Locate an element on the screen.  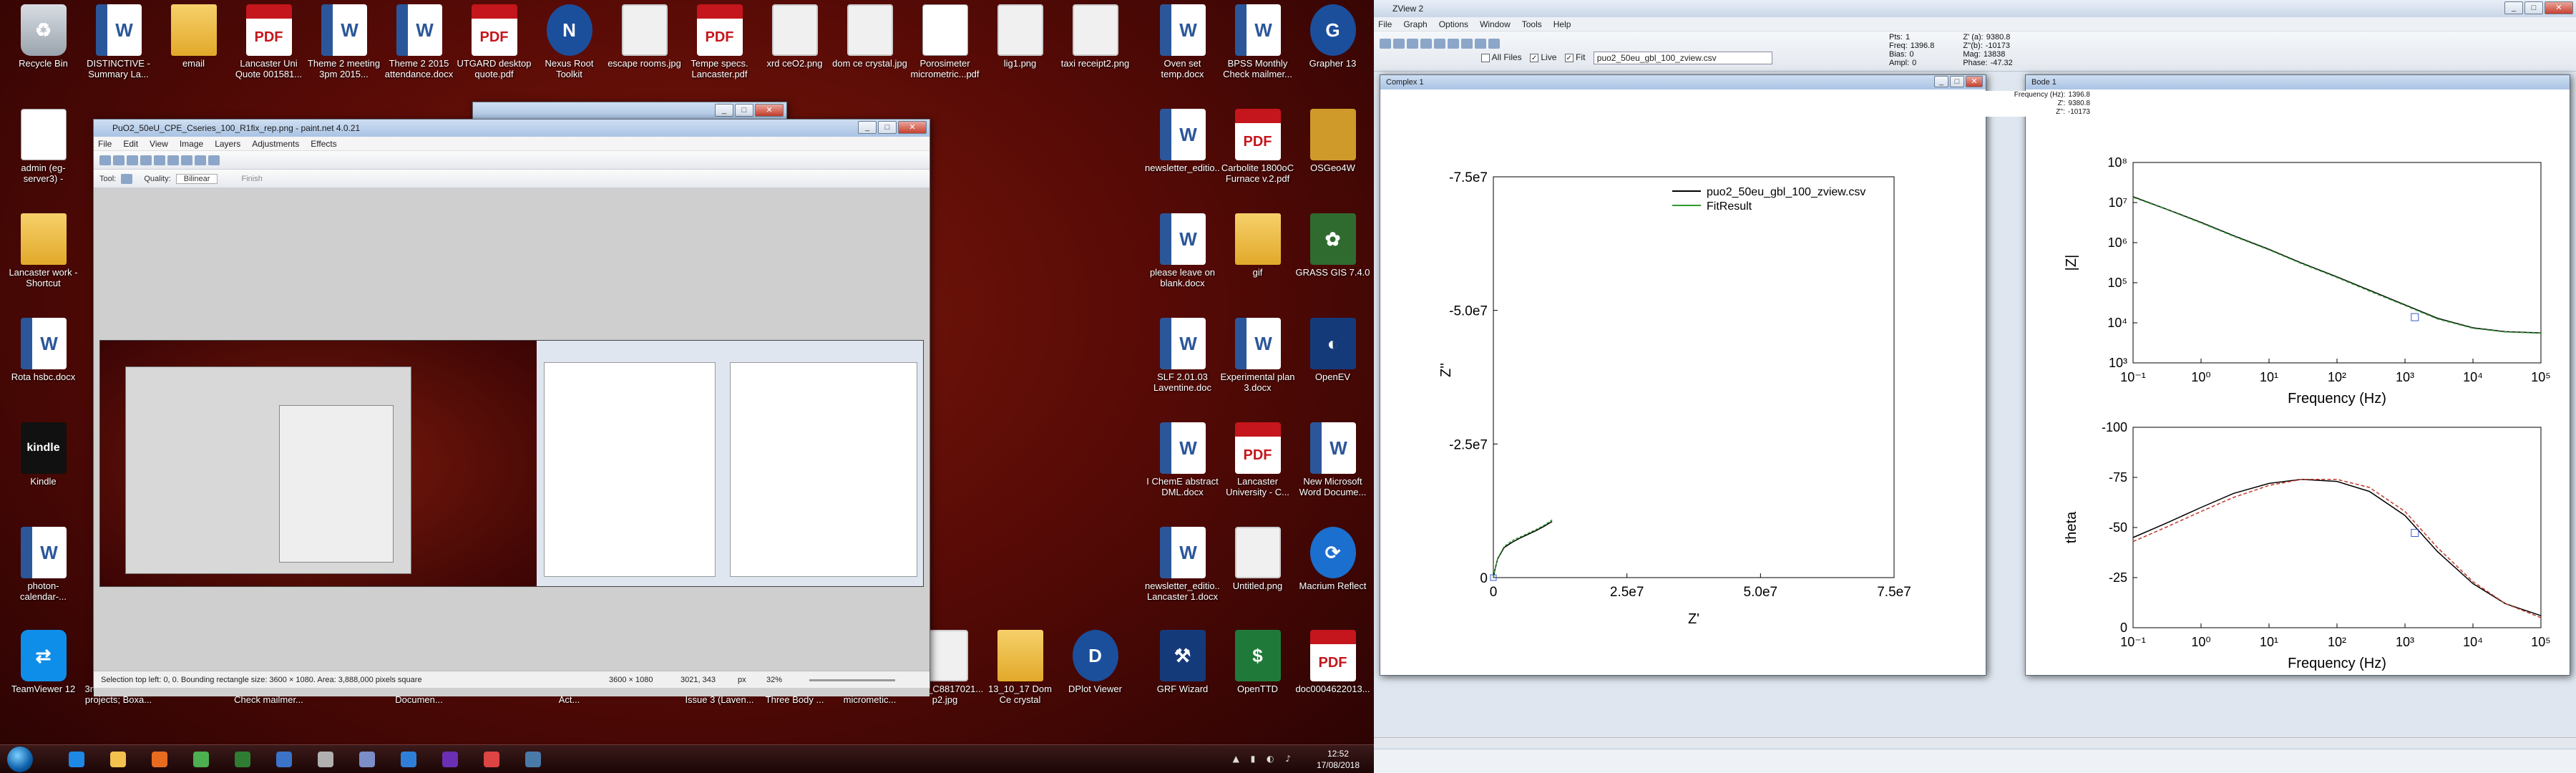
desktop-icon: Wplease leave on blank.docx is located at coordinates (1182, 250).